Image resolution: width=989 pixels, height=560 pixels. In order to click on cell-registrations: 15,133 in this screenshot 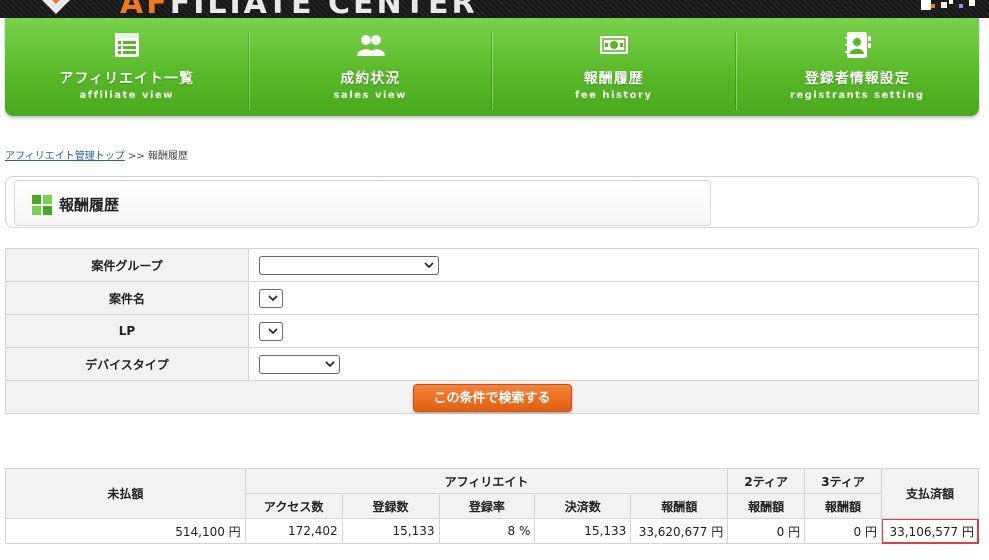, I will do `click(390, 531)`.